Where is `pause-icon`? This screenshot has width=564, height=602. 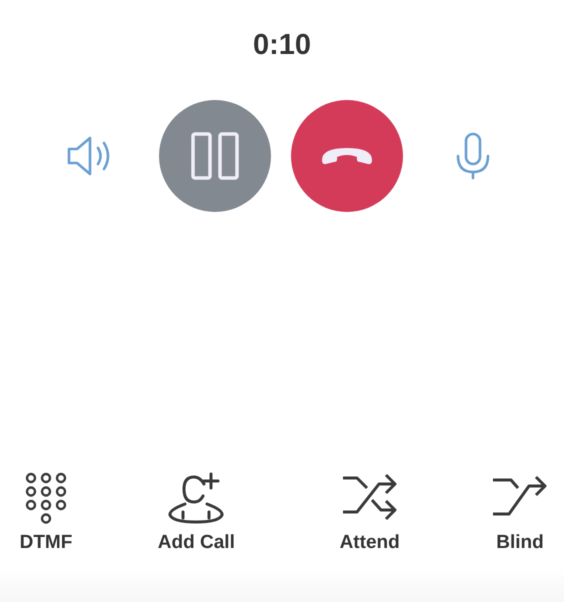
pause-icon is located at coordinates (215, 156).